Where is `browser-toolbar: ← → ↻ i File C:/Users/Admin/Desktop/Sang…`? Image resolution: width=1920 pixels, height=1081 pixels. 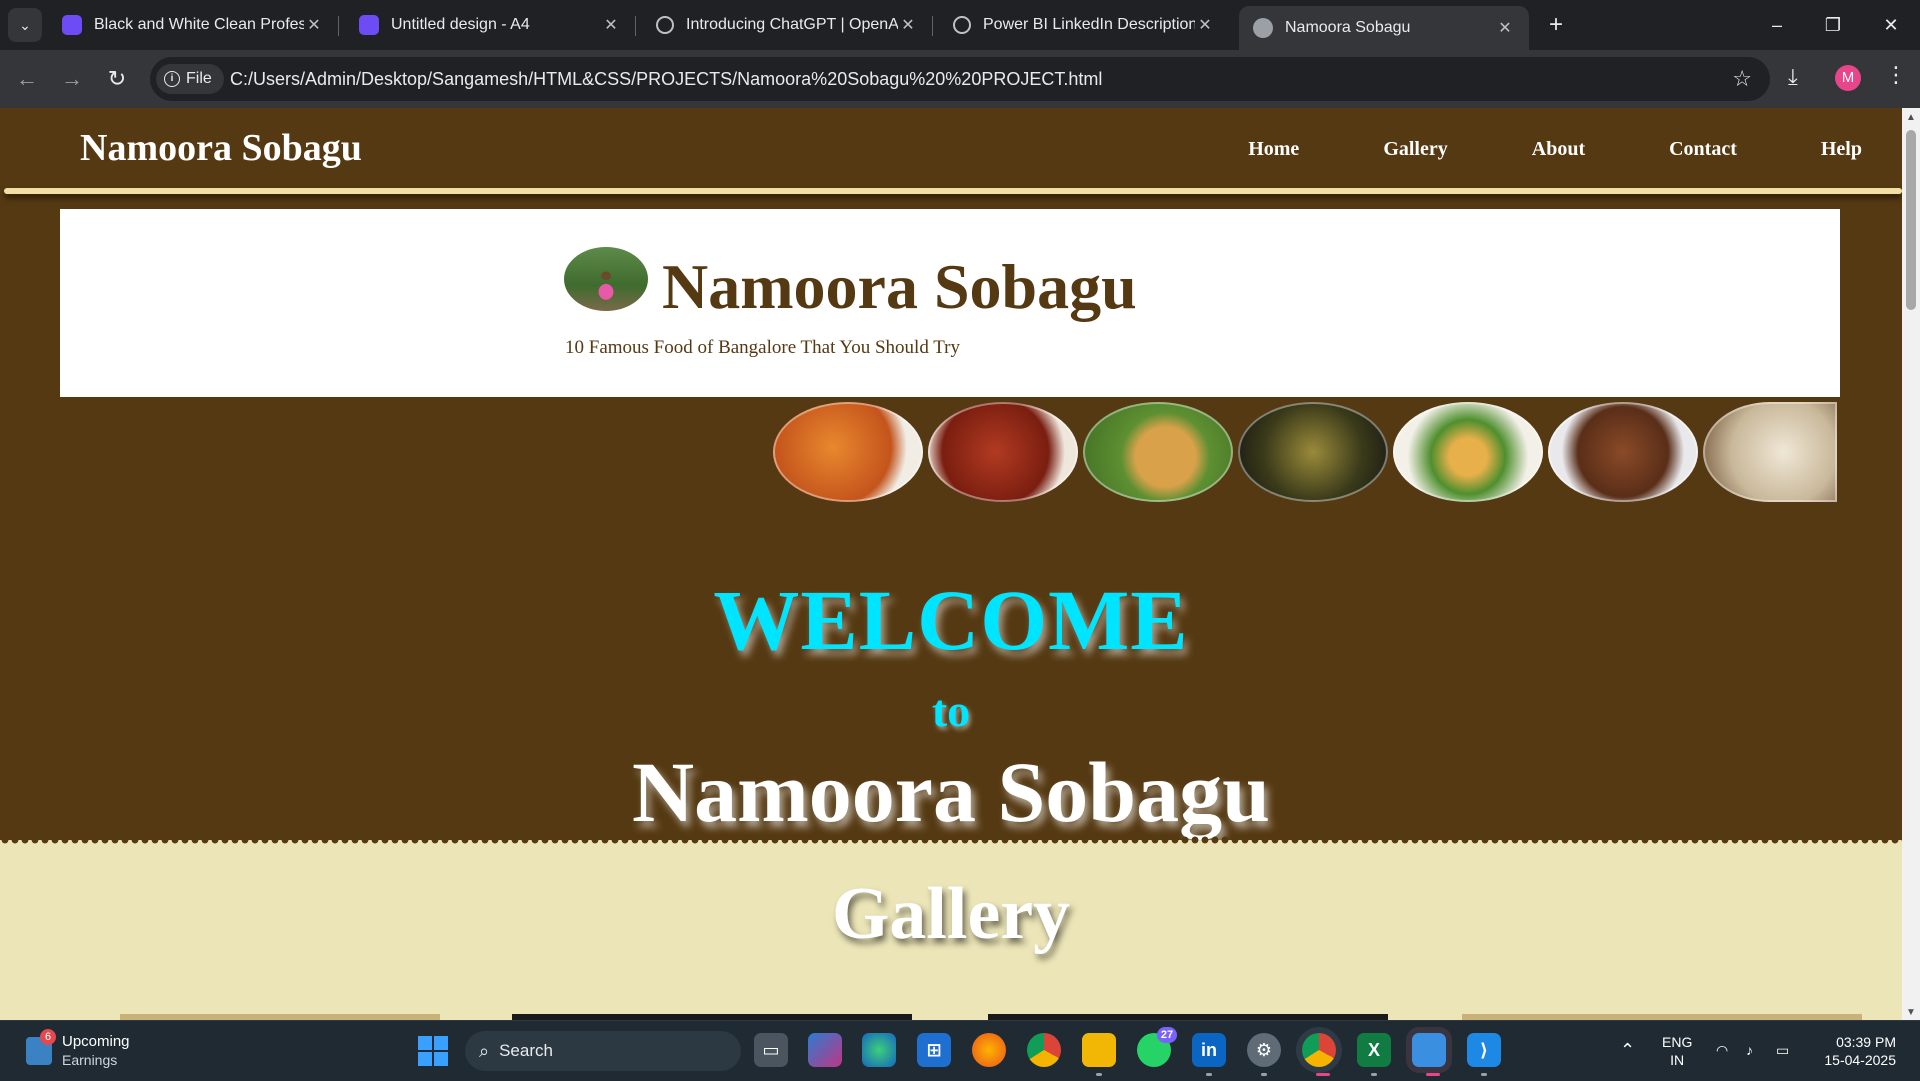
browser-toolbar: ← → ↻ i File C:/Users/Admin/Desktop/Sang… is located at coordinates (960, 79).